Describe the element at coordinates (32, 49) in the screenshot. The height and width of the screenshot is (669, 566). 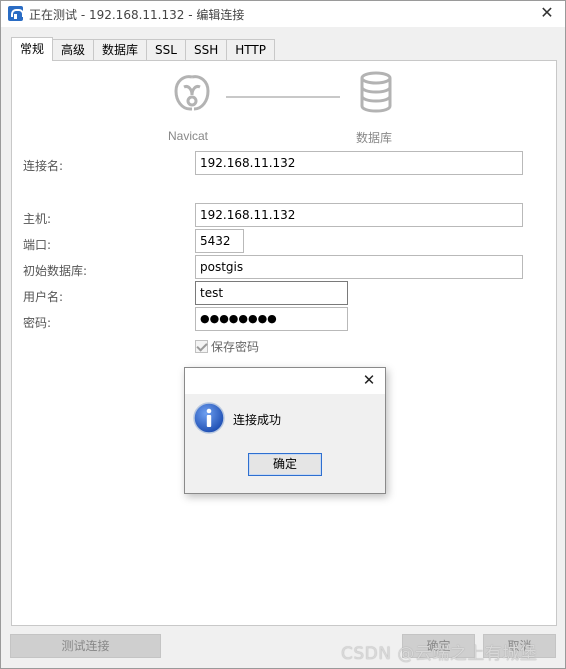
I see `tab-general: 常规` at that location.